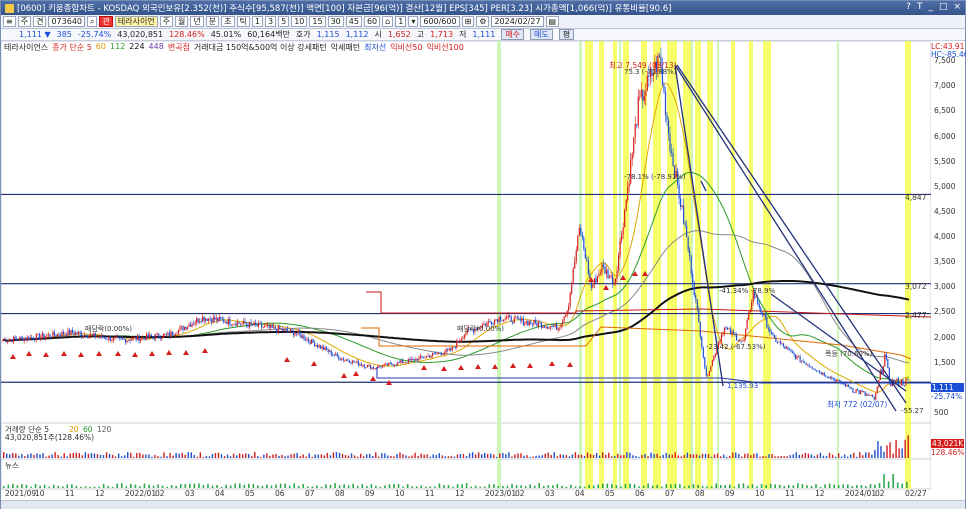 This screenshot has height=509, width=966. What do you see at coordinates (136, 21) in the screenshot?
I see `company-name: 테라사이언` at bounding box center [136, 21].